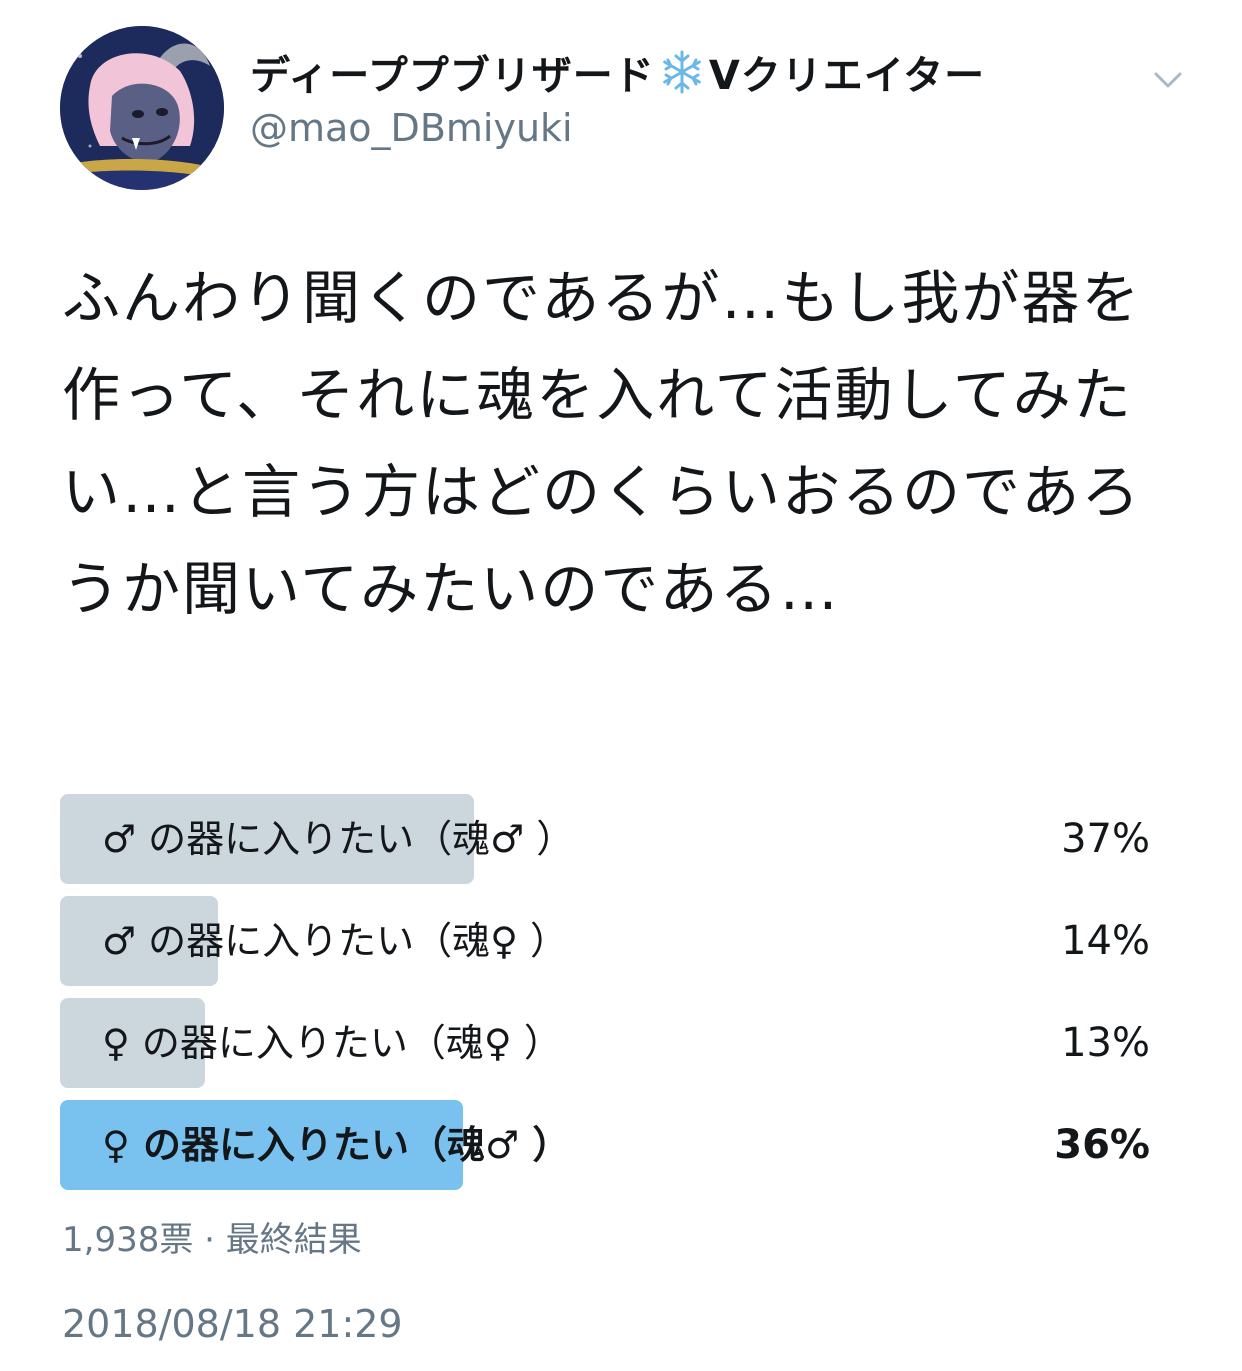  I want to click on poll-option: ♂ の器に入りたい（魂♀ ） 14%, so click(605, 941).